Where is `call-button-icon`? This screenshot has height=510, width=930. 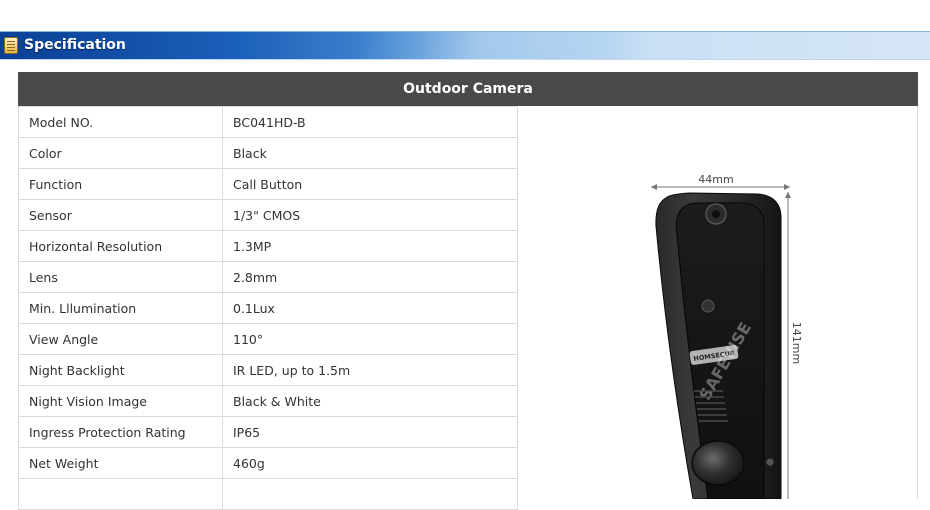
call-button-icon is located at coordinates (718, 463).